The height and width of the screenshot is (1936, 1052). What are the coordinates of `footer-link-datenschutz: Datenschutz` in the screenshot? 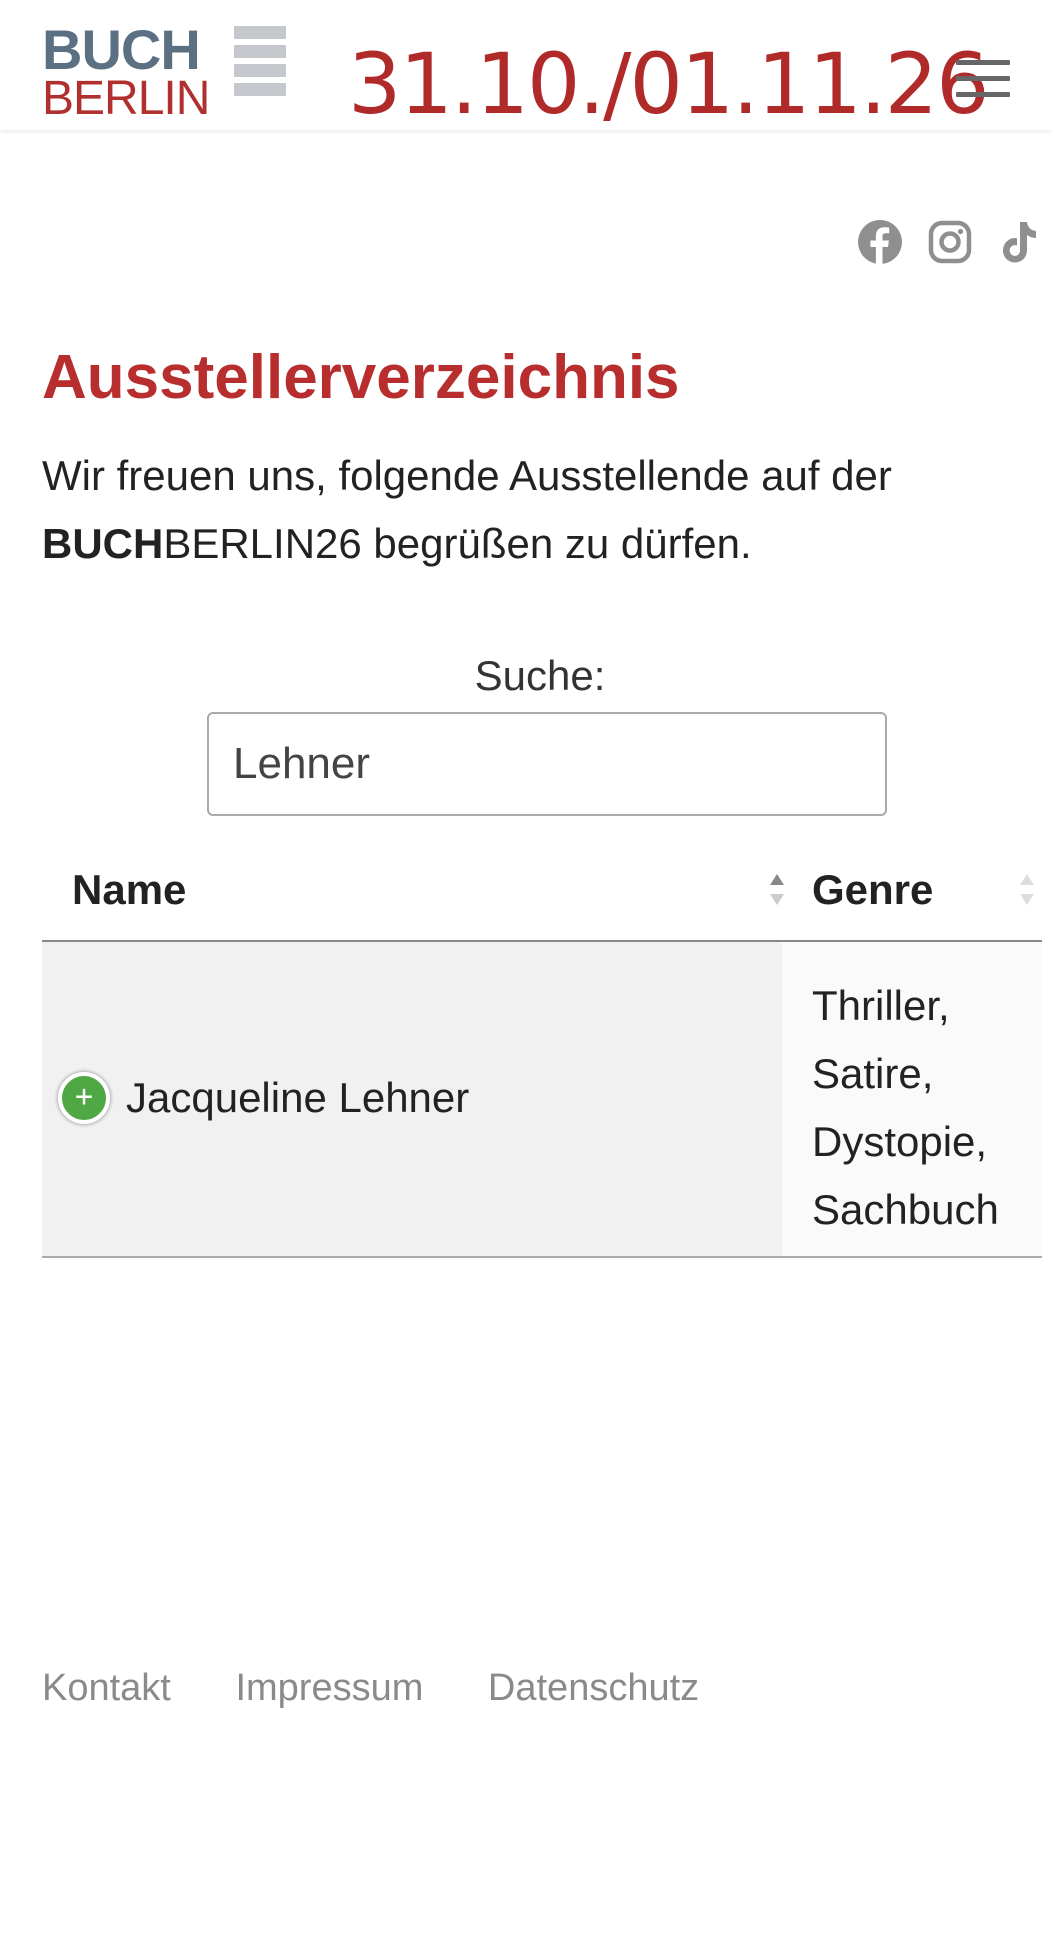 It's located at (593, 1688).